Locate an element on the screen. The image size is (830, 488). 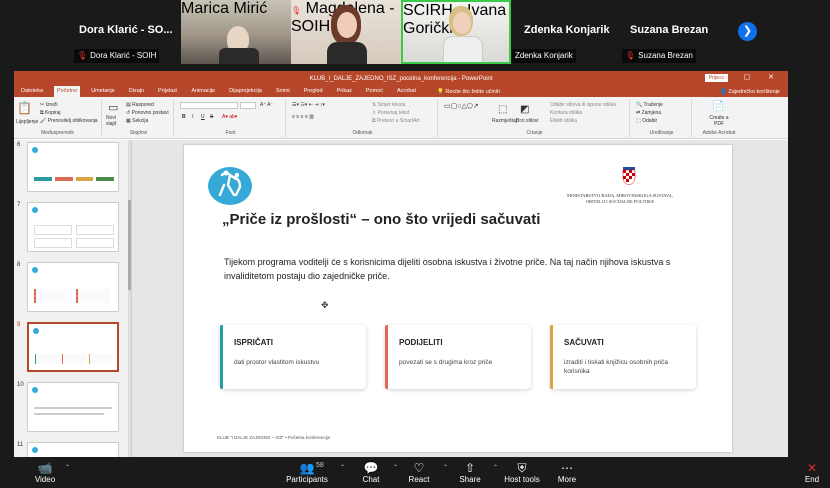
new-slide-icon: ▭ is located at coordinates (113, 107).